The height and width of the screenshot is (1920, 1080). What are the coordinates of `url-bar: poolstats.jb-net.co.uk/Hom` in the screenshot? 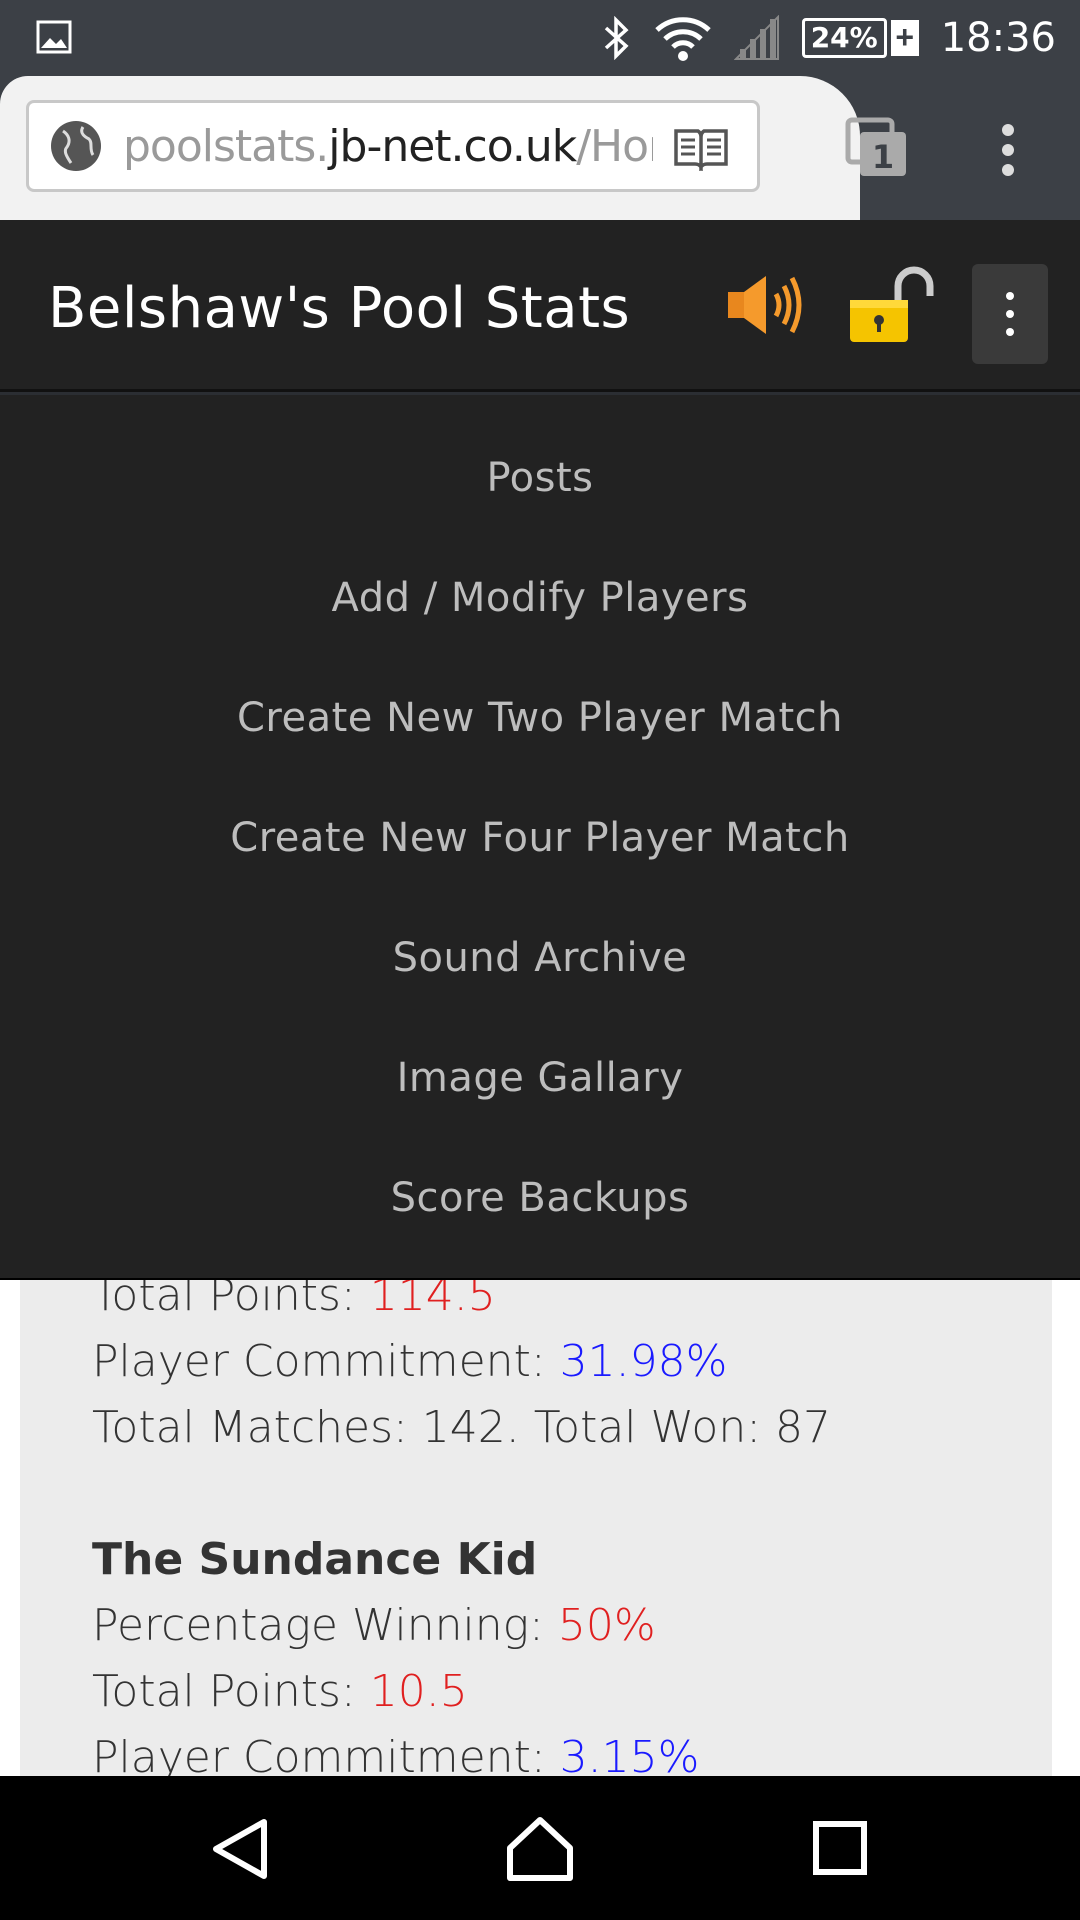 It's located at (393, 146).